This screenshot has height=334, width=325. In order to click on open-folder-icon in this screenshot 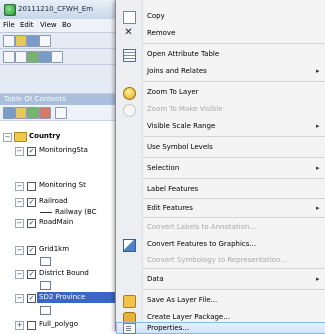, I will do `click(21, 41)`.